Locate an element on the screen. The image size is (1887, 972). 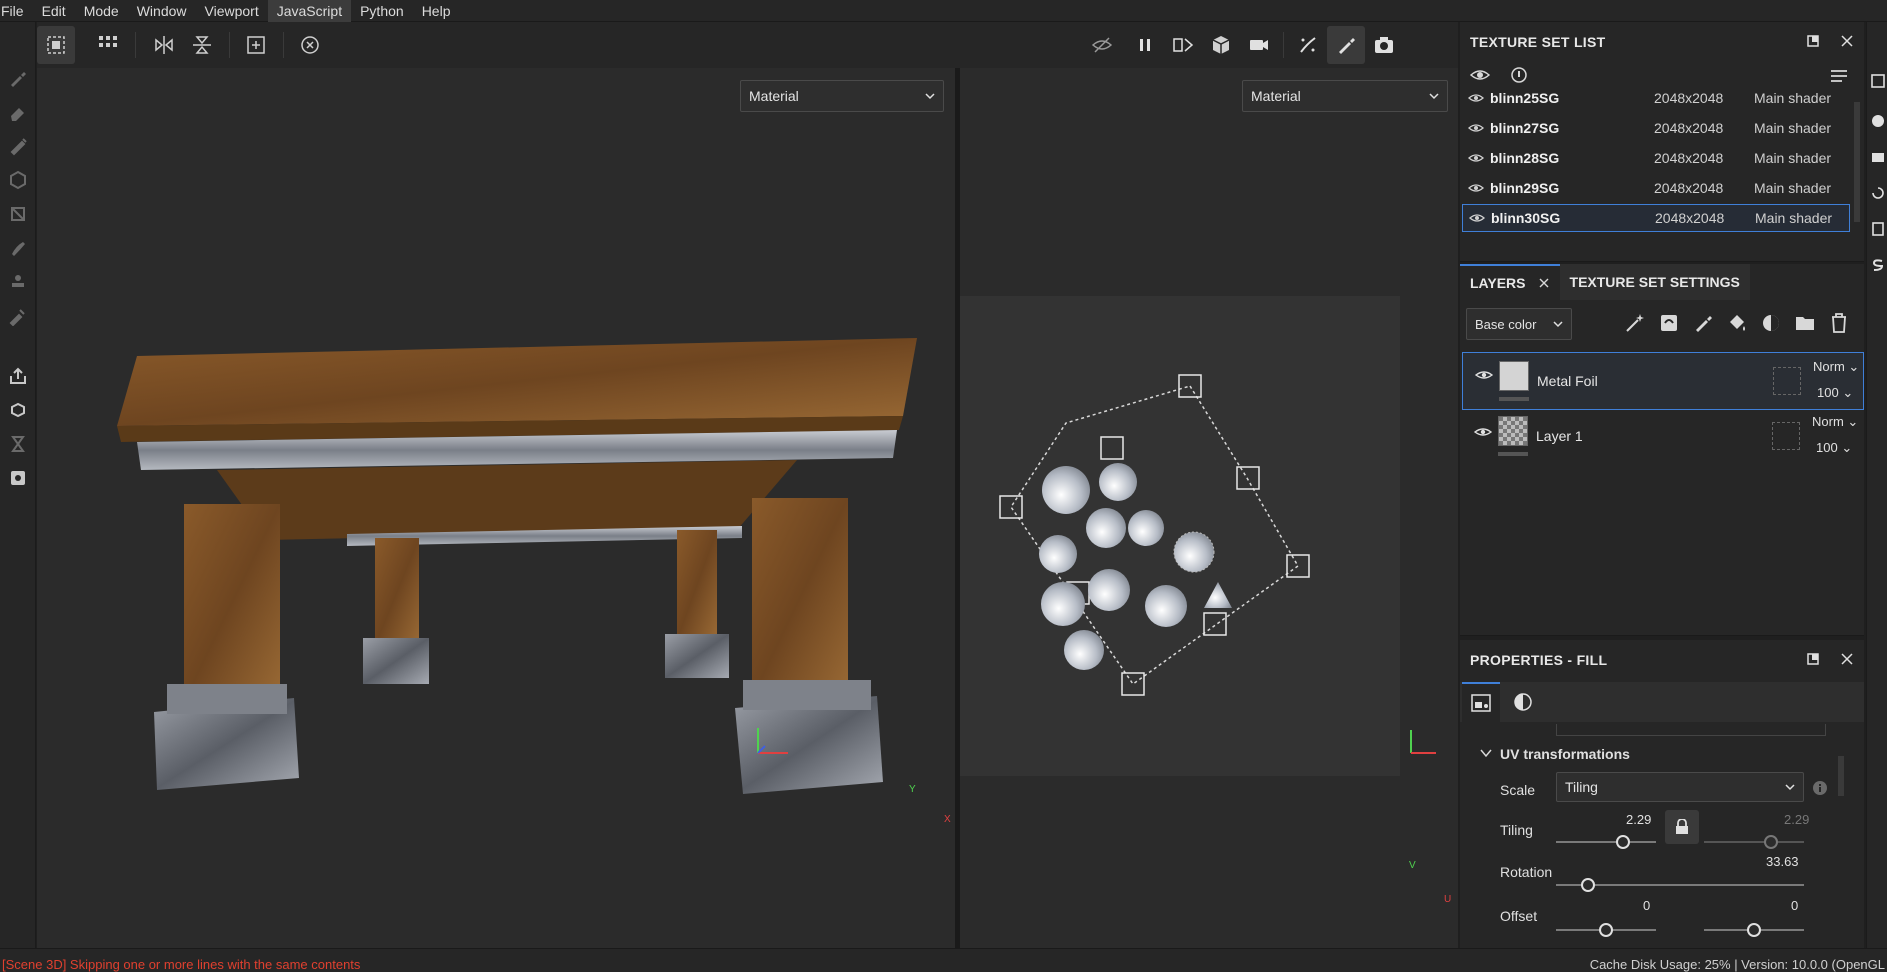
export-icon is located at coordinates (18, 376).